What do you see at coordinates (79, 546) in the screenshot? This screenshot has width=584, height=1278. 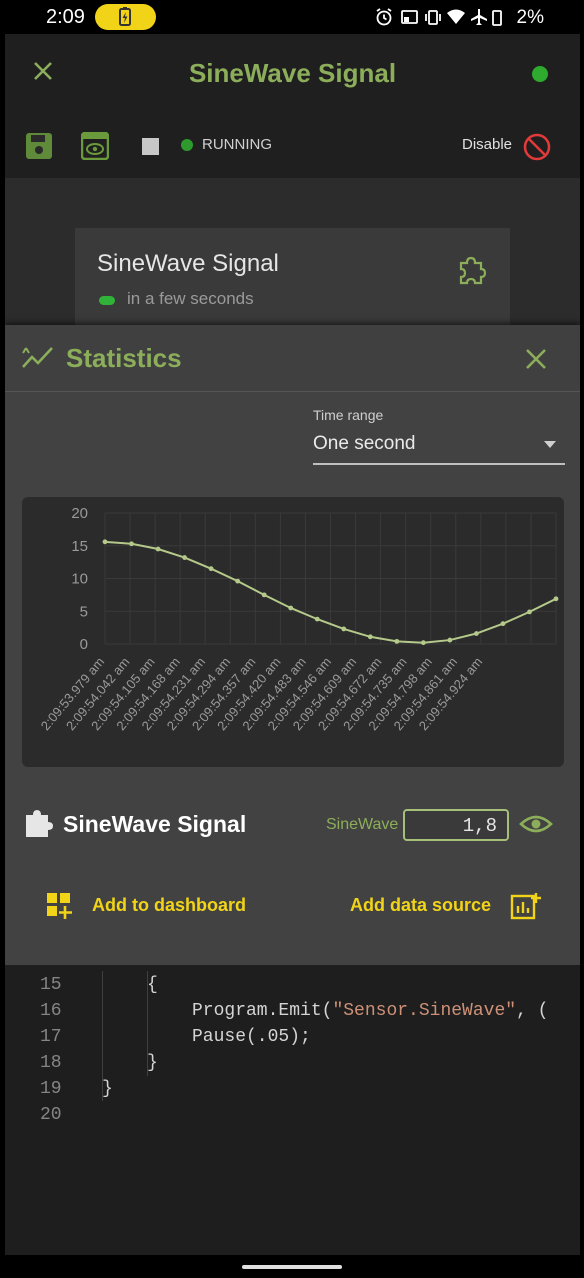 I see `y-tick-label: 15` at bounding box center [79, 546].